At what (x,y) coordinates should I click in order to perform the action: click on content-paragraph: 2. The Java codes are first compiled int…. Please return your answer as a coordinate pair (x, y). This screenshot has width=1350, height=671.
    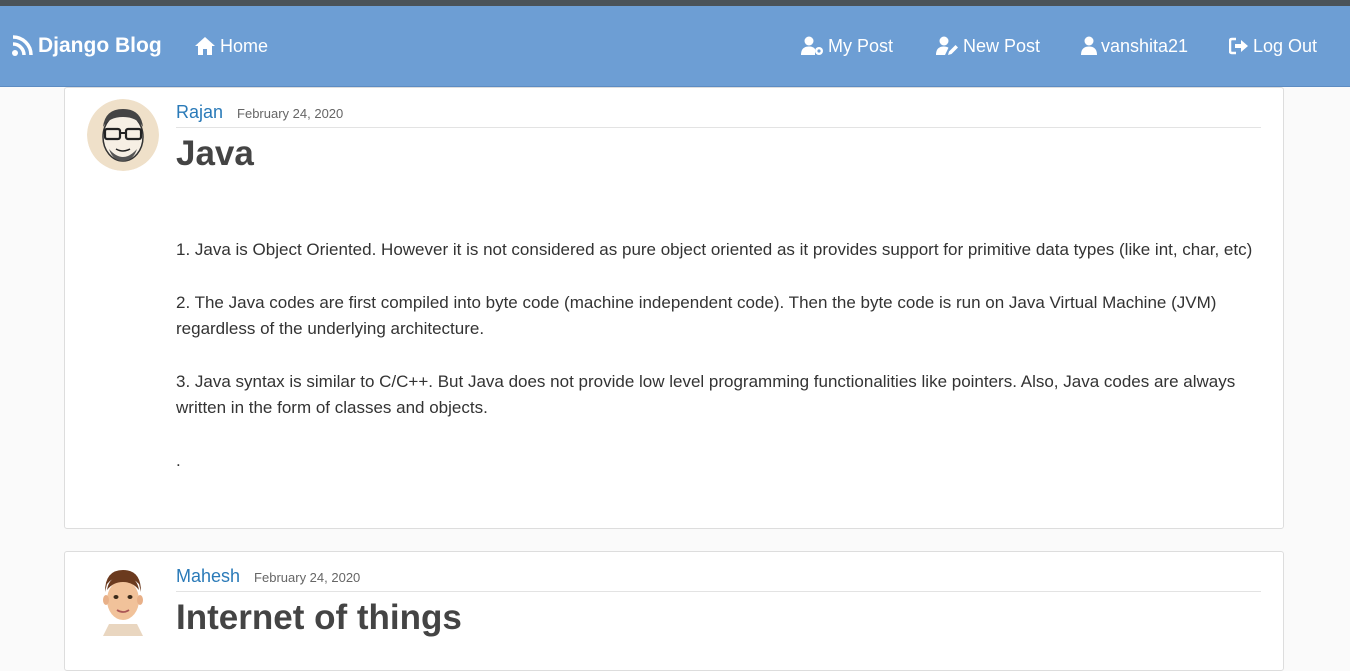
    Looking at the image, I should click on (696, 315).